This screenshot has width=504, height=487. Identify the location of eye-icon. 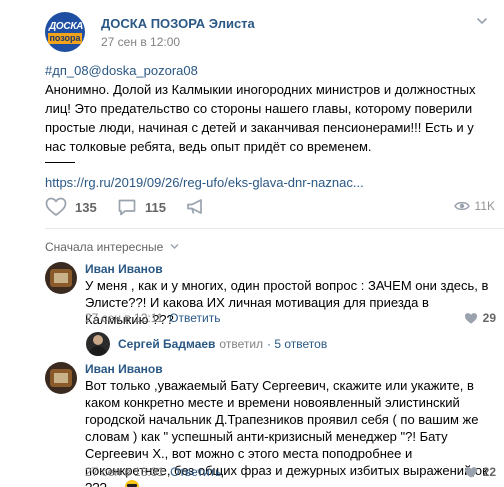
(461, 206).